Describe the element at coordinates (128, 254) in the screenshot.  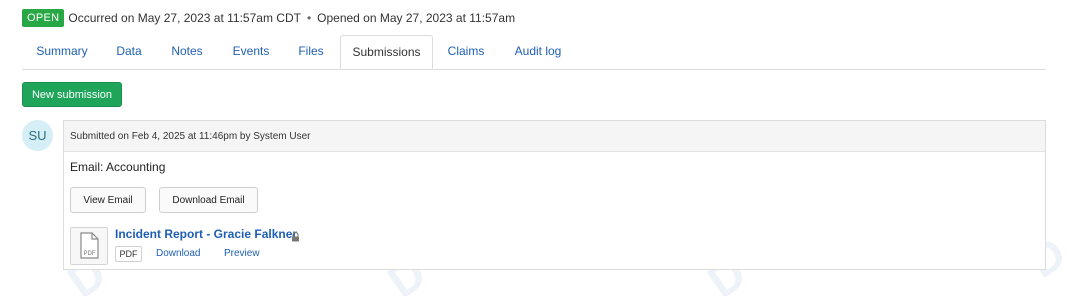
I see `file-type-badge: PDF` at that location.